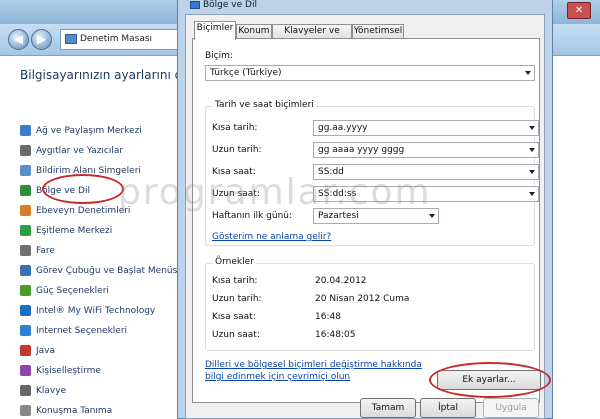 The width and height of the screenshot is (600, 419). I want to click on close-window-button: ✕, so click(579, 10).